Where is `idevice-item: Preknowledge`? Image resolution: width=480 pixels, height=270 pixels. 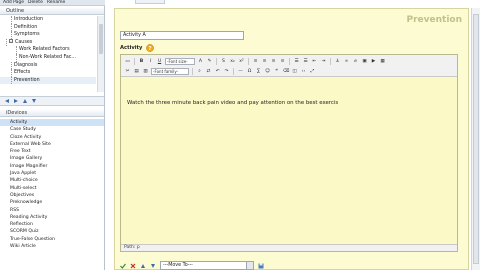
idevice-item: Preknowledge is located at coordinates (52, 202).